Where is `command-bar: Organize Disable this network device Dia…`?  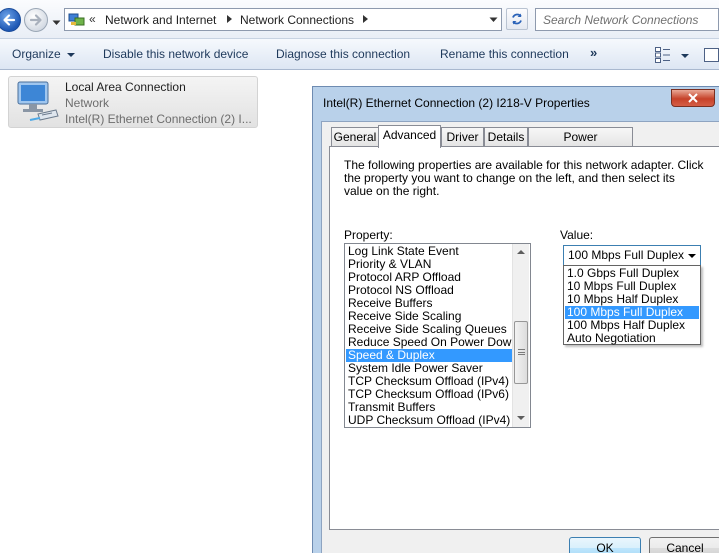 command-bar: Organize Disable this network device Dia… is located at coordinates (359, 54).